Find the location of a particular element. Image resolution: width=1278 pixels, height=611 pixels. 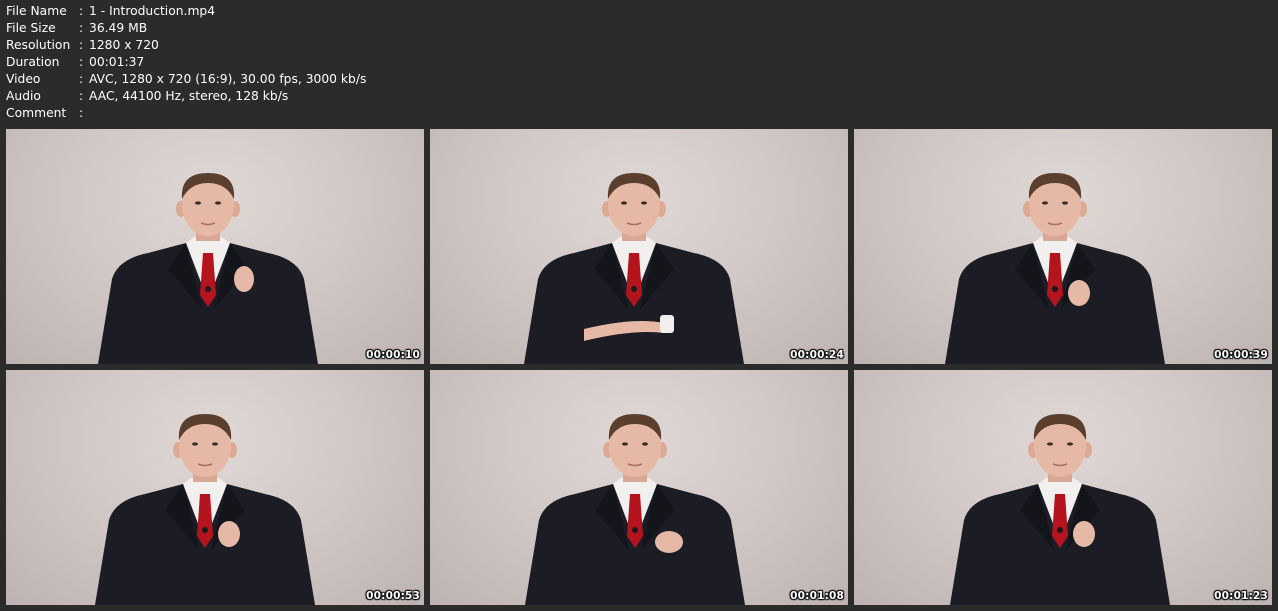

video-thumbnail: 00:01:08 is located at coordinates (639, 487).